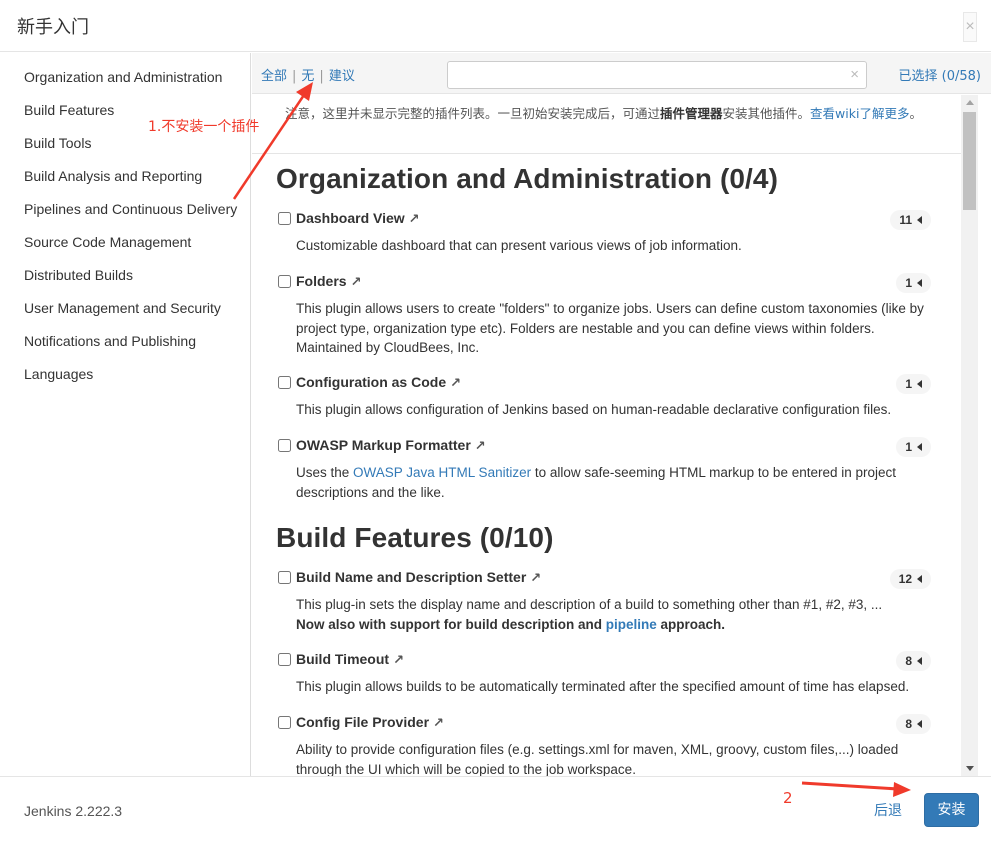  I want to click on plugin-name-text: OWASP Markup Formatter, so click(383, 445).